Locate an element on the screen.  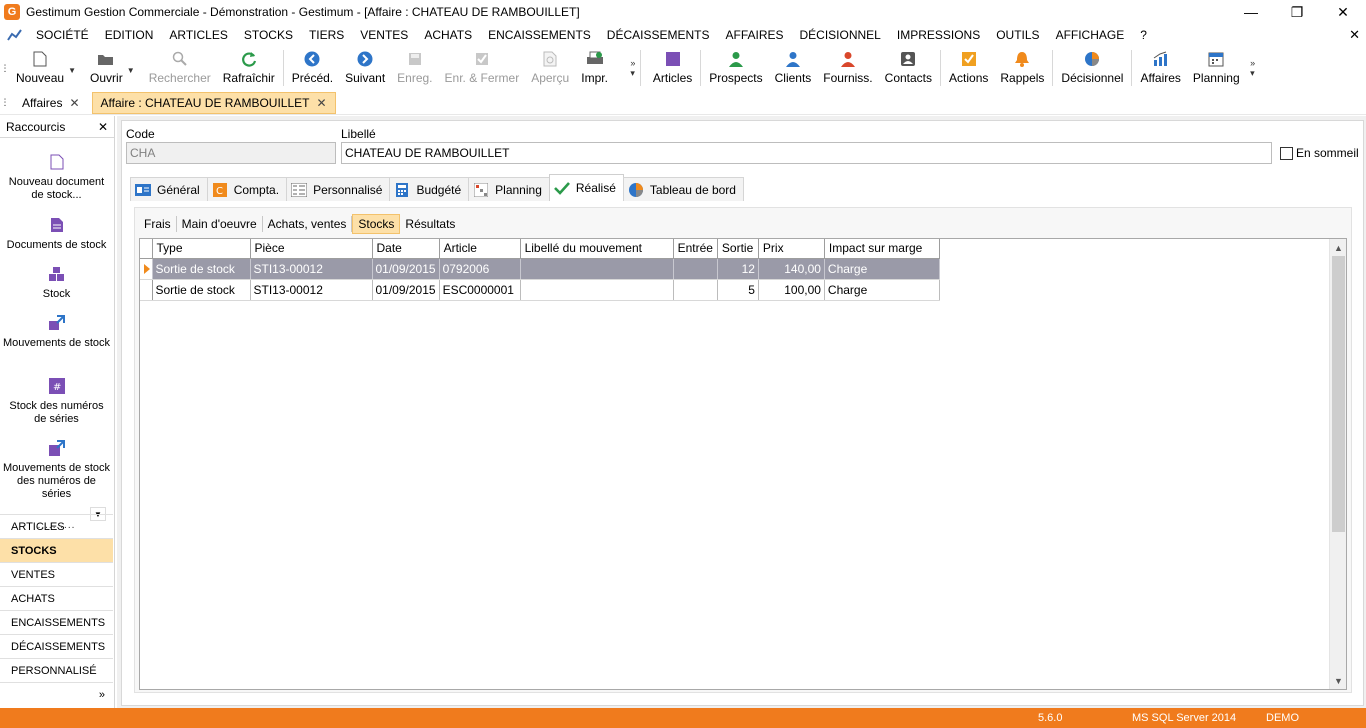
column-header-entree: Entrée is located at coordinates (695, 249).